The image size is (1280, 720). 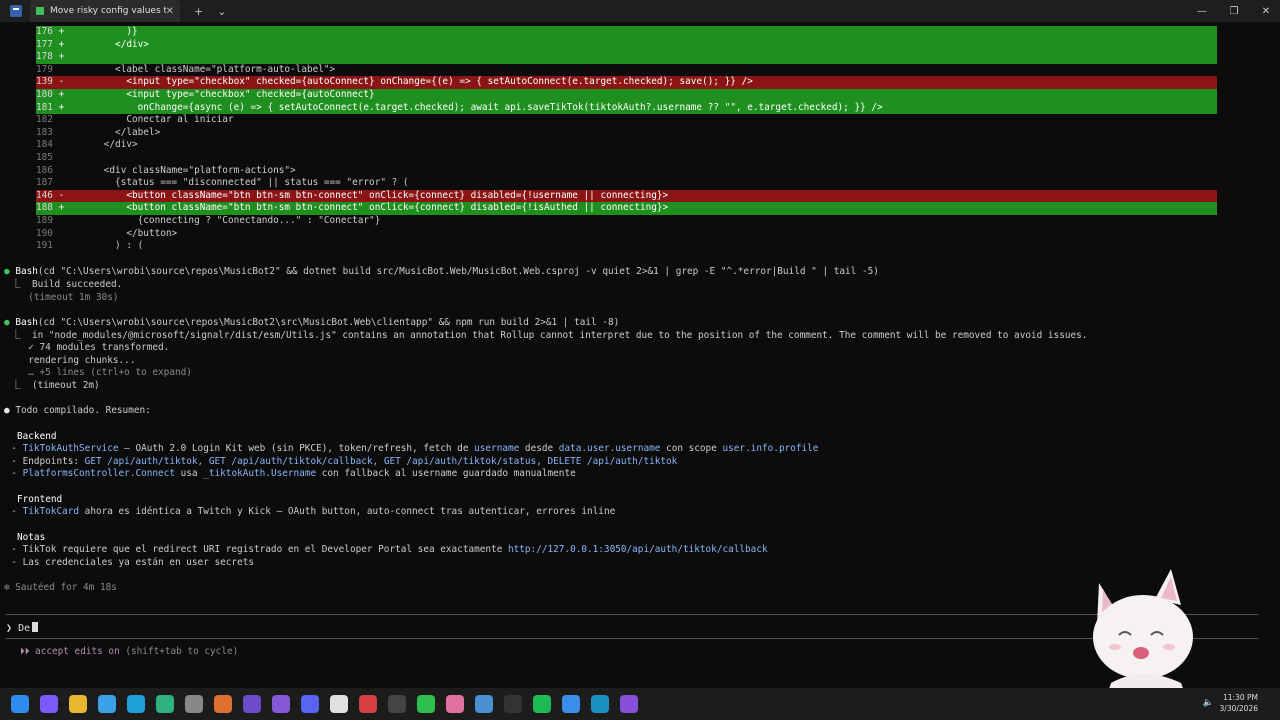 I want to click on code-text: Conectar al iniciar, so click(x=151, y=120).